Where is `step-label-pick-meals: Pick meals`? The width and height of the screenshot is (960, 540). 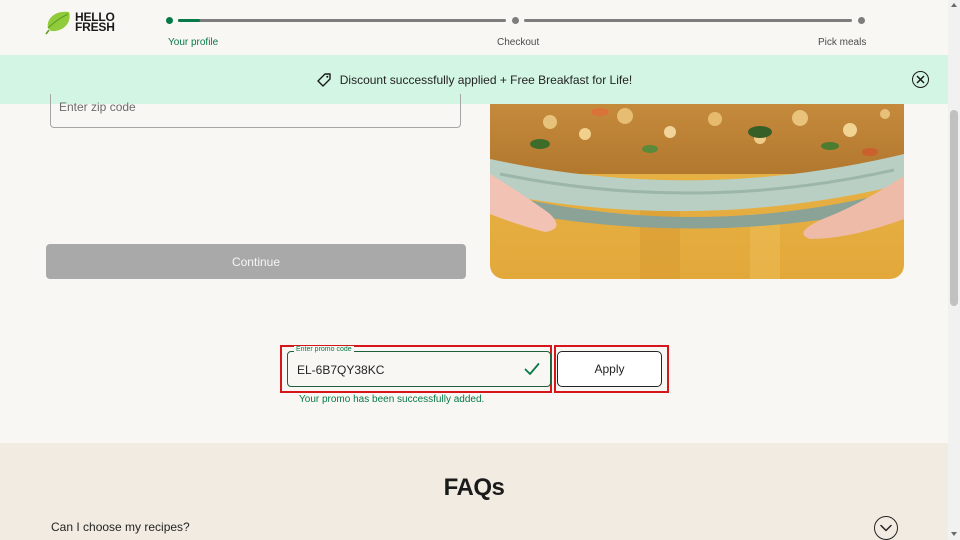
step-label-pick-meals: Pick meals is located at coordinates (842, 42).